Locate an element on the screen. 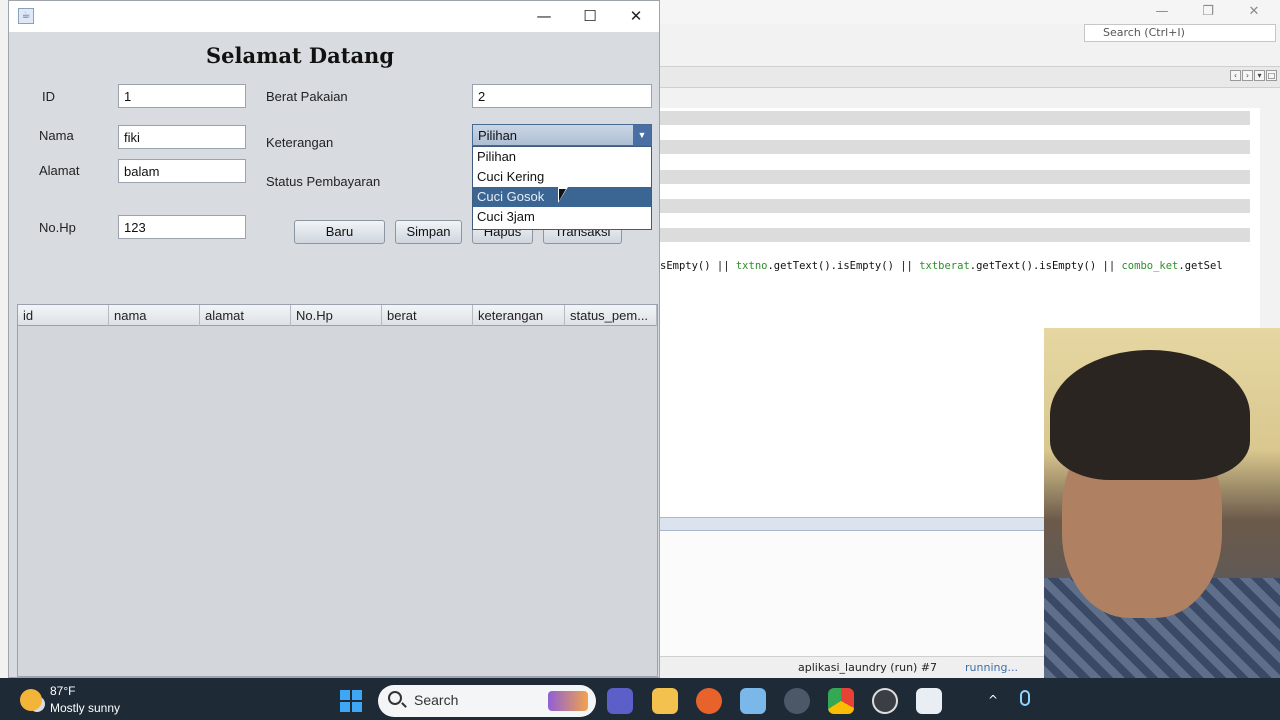 The height and width of the screenshot is (720, 1280). tab-scroll-left-icon: ‹ is located at coordinates (1235, 75).